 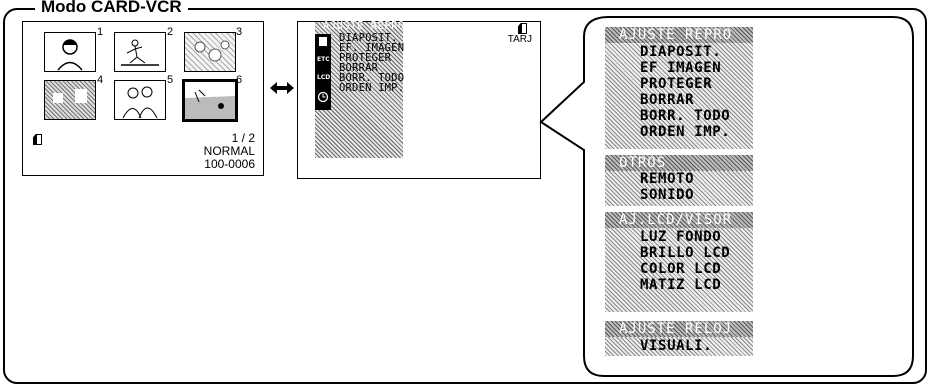 What do you see at coordinates (676, 346) in the screenshot?
I see `balloon-item: VISUALI.` at bounding box center [676, 346].